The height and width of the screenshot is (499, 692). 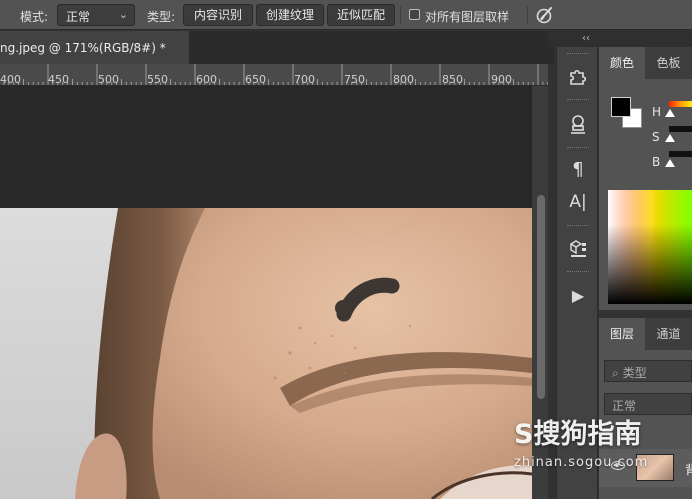 What do you see at coordinates (78, 17) in the screenshot?
I see `mode-value: 正常` at bounding box center [78, 17].